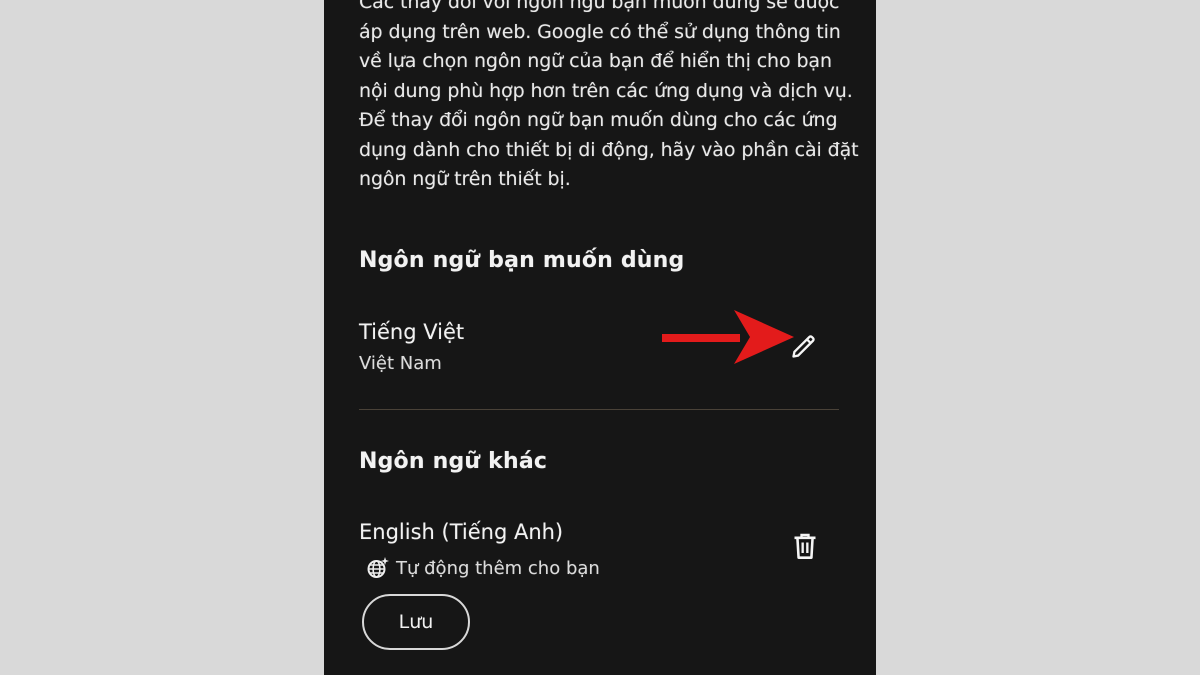 The image size is (1200, 675). I want to click on save-button: Lưu, so click(416, 622).